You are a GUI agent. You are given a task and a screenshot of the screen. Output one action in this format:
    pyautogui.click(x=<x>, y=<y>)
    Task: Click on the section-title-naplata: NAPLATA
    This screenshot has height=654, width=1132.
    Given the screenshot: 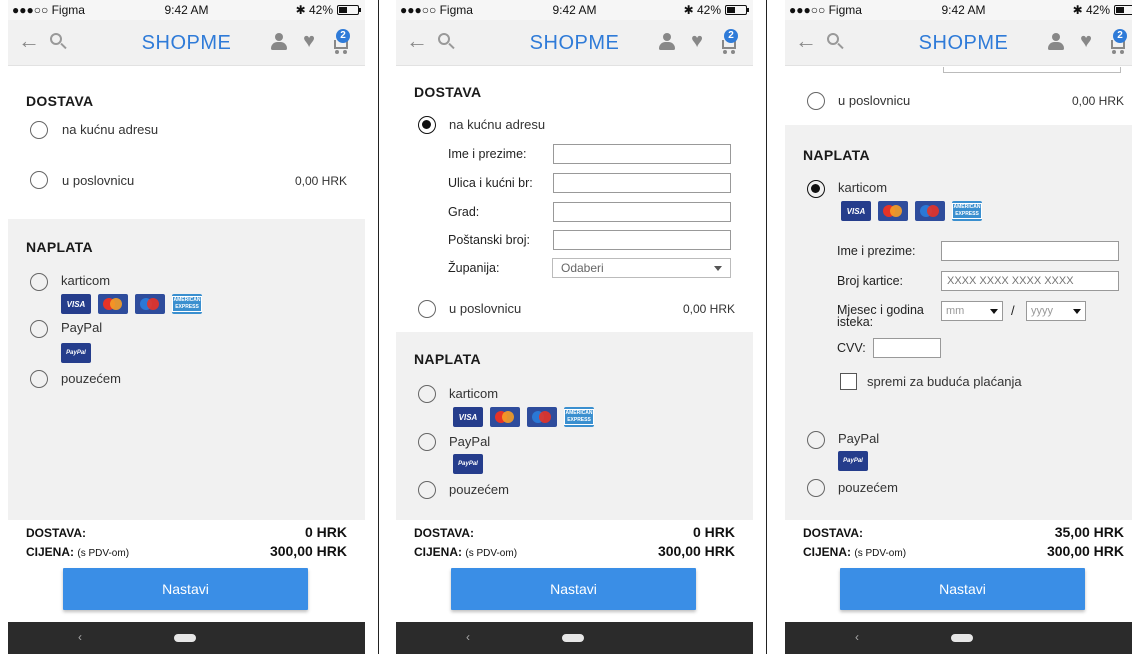 What is the action you would take?
    pyautogui.click(x=836, y=155)
    